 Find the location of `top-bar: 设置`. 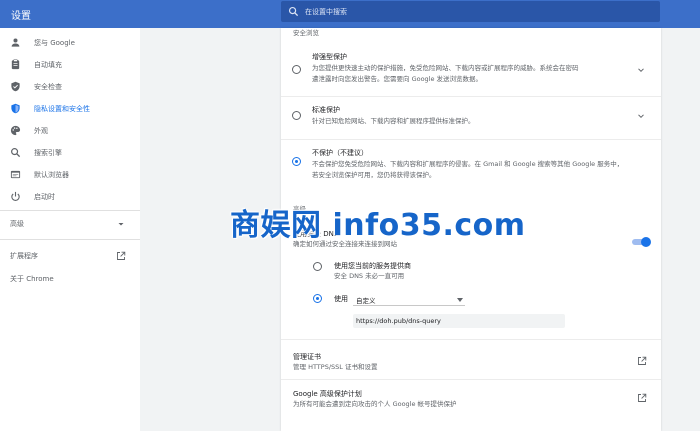

top-bar: 设置 is located at coordinates (350, 14).